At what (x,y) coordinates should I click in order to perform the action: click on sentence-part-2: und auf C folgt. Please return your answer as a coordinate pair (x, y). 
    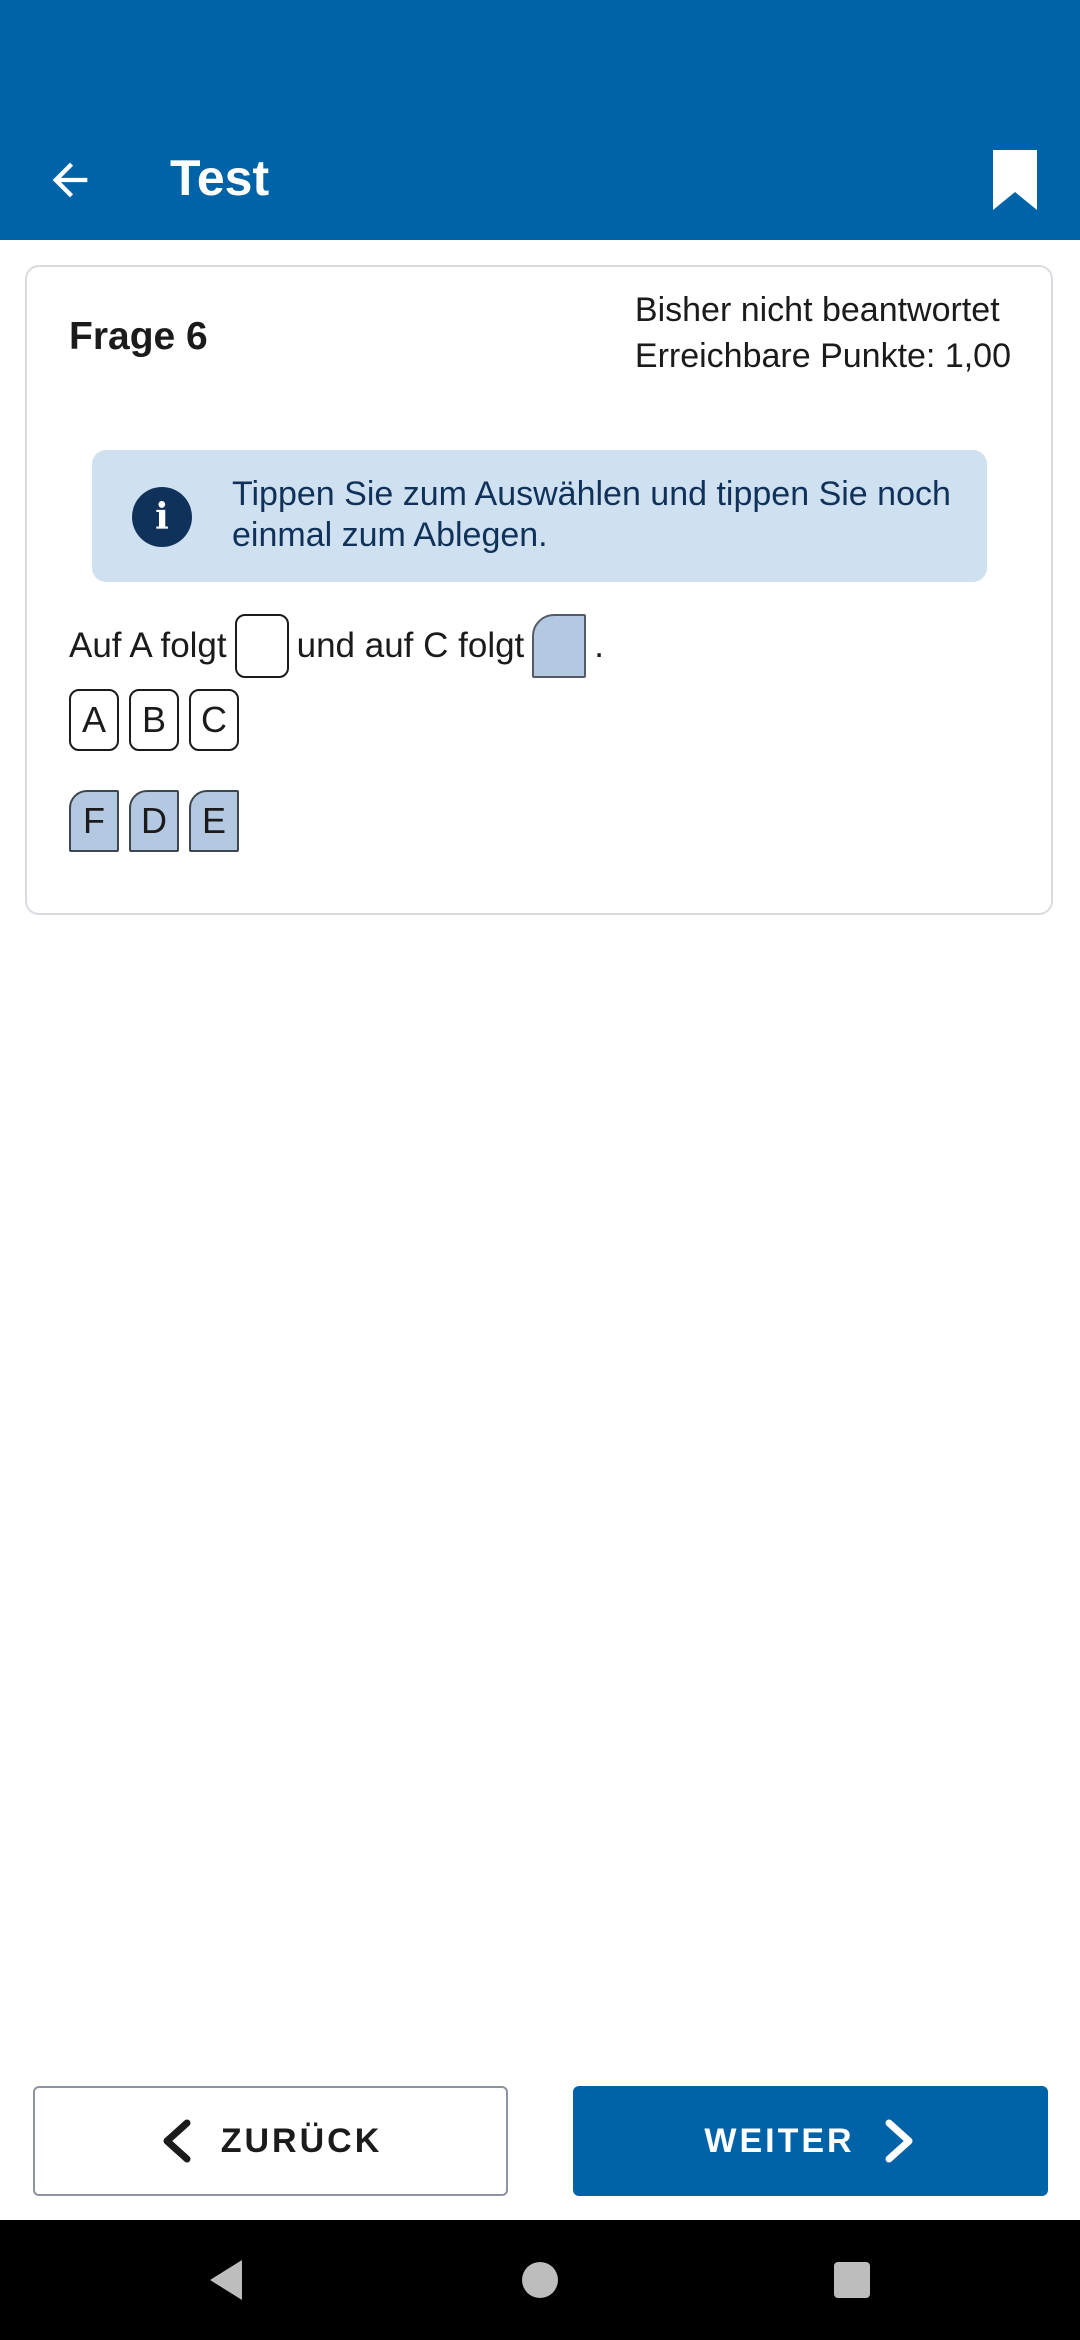
    Looking at the image, I should click on (410, 645).